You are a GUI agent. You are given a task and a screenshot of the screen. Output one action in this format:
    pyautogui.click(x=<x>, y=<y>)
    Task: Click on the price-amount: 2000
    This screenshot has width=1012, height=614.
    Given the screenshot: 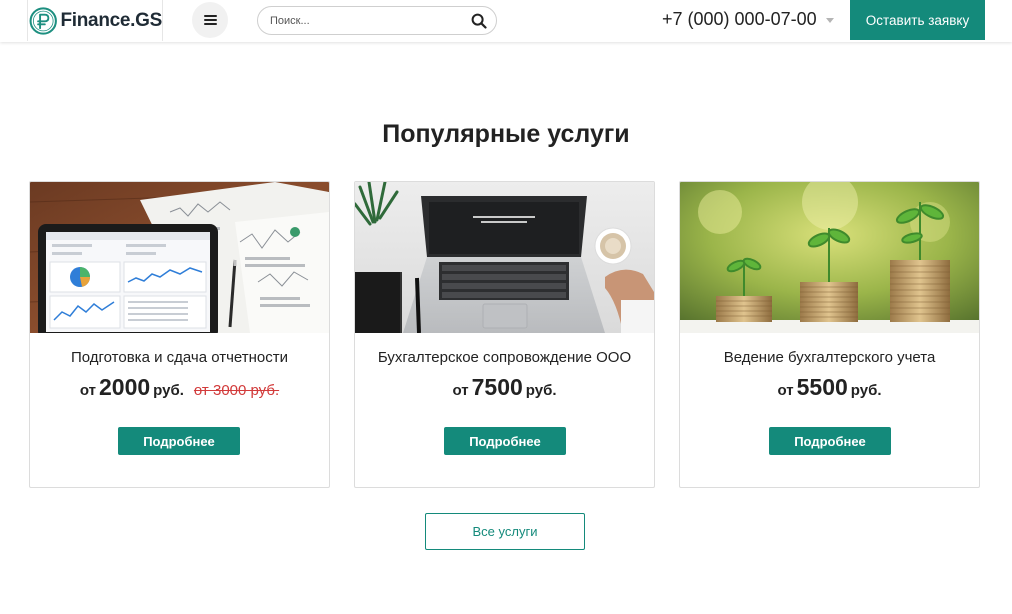 What is the action you would take?
    pyautogui.click(x=125, y=387)
    